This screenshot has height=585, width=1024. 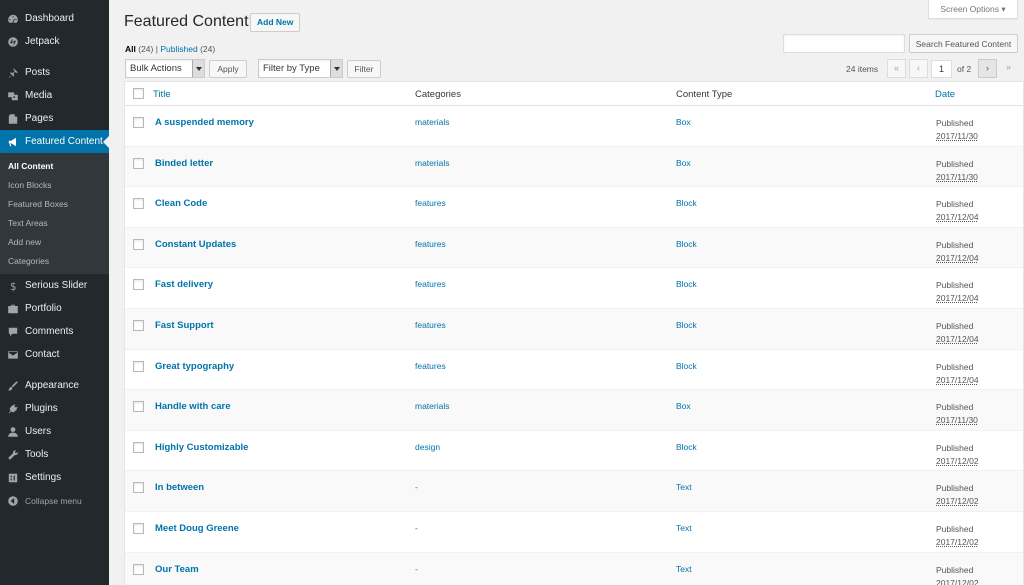 I want to click on submenu-icon-blocks: Icon Blocks, so click(x=54, y=185).